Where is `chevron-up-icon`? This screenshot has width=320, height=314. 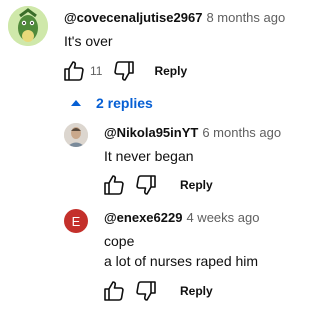 chevron-up-icon is located at coordinates (76, 103).